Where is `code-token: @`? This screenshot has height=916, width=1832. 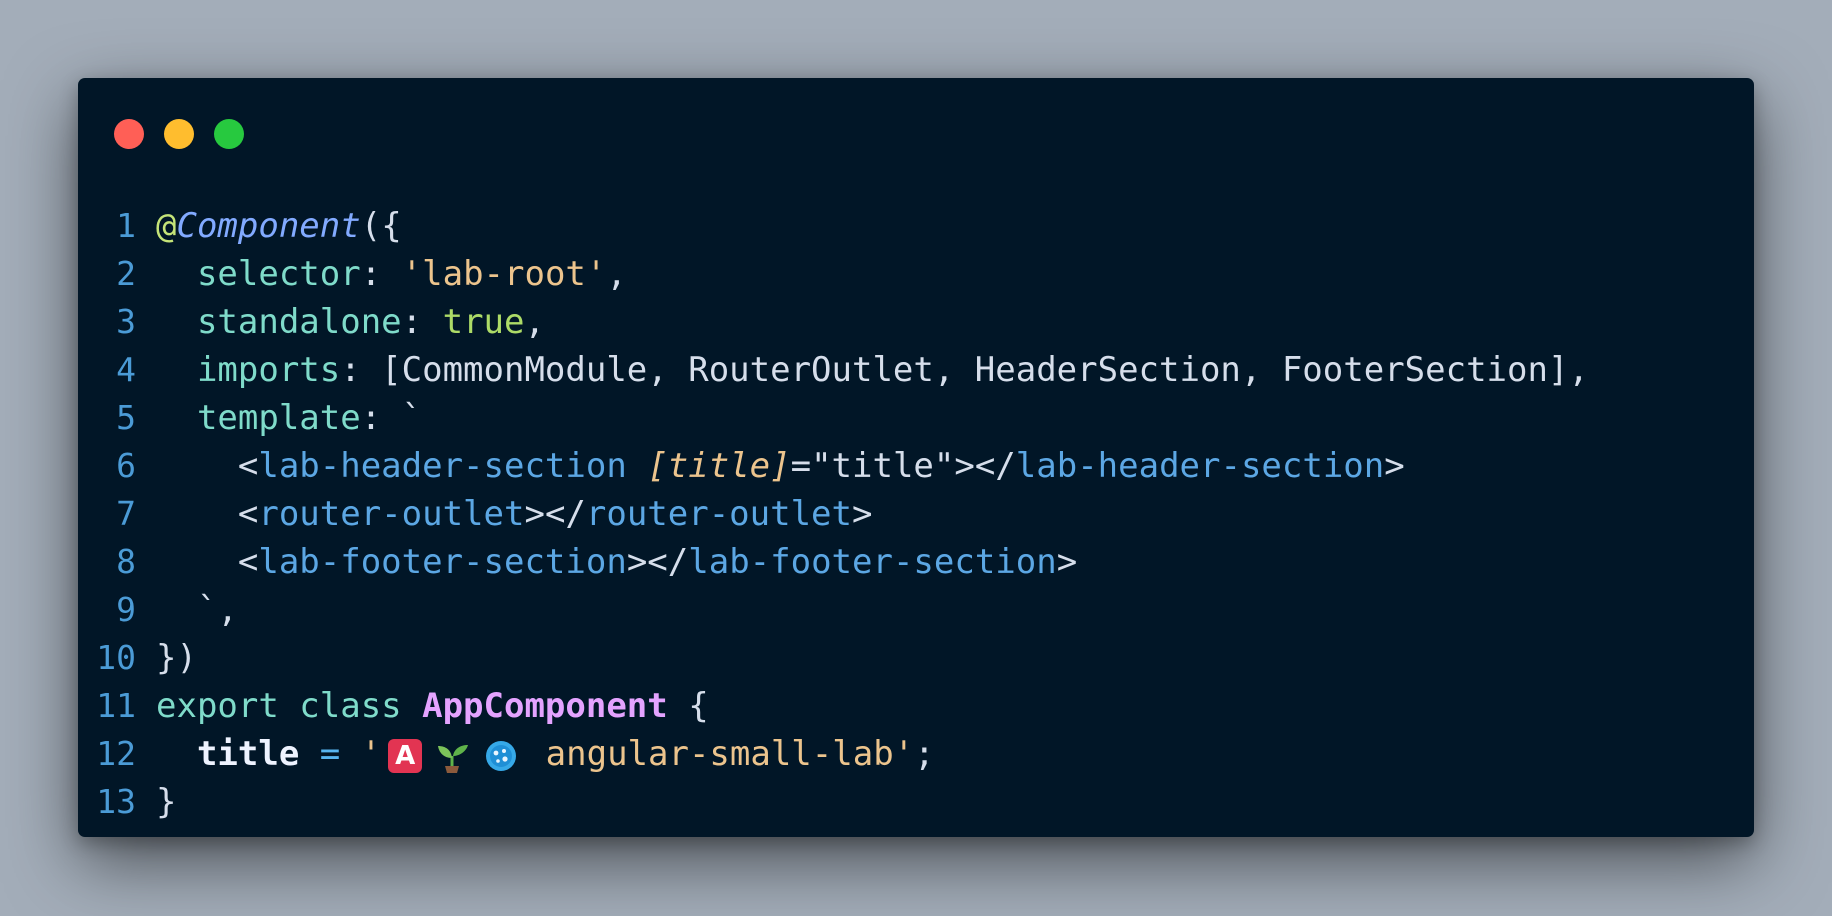
code-token: @ is located at coordinates (166, 226).